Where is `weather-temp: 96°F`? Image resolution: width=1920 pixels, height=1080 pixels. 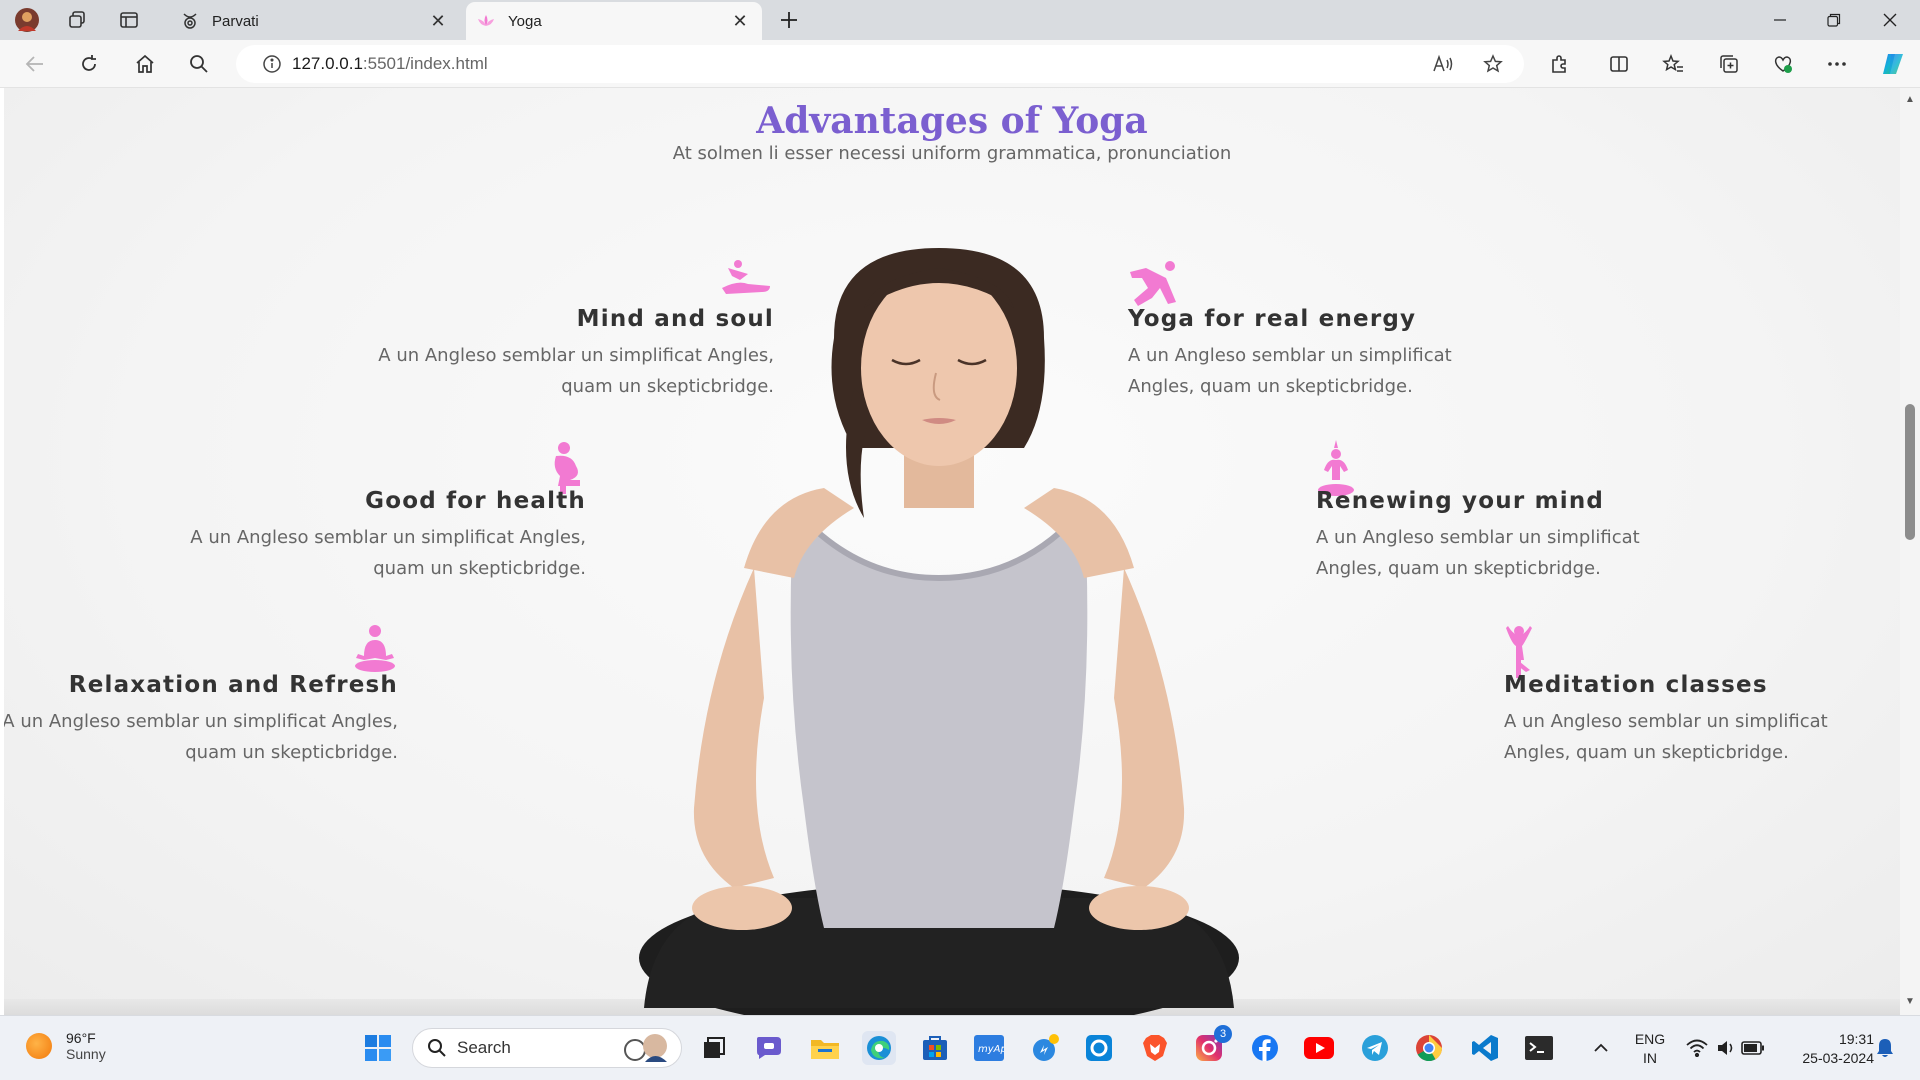
weather-temp: 96°F is located at coordinates (81, 1038).